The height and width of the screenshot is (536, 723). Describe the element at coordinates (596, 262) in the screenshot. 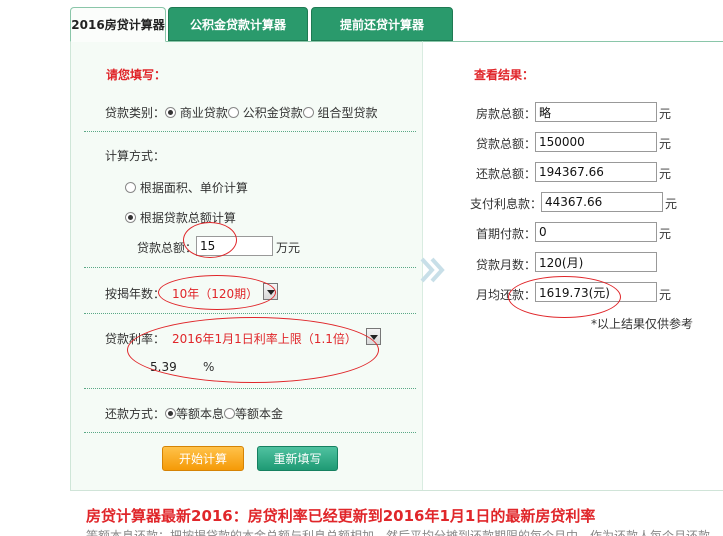

I see `result-months` at that location.